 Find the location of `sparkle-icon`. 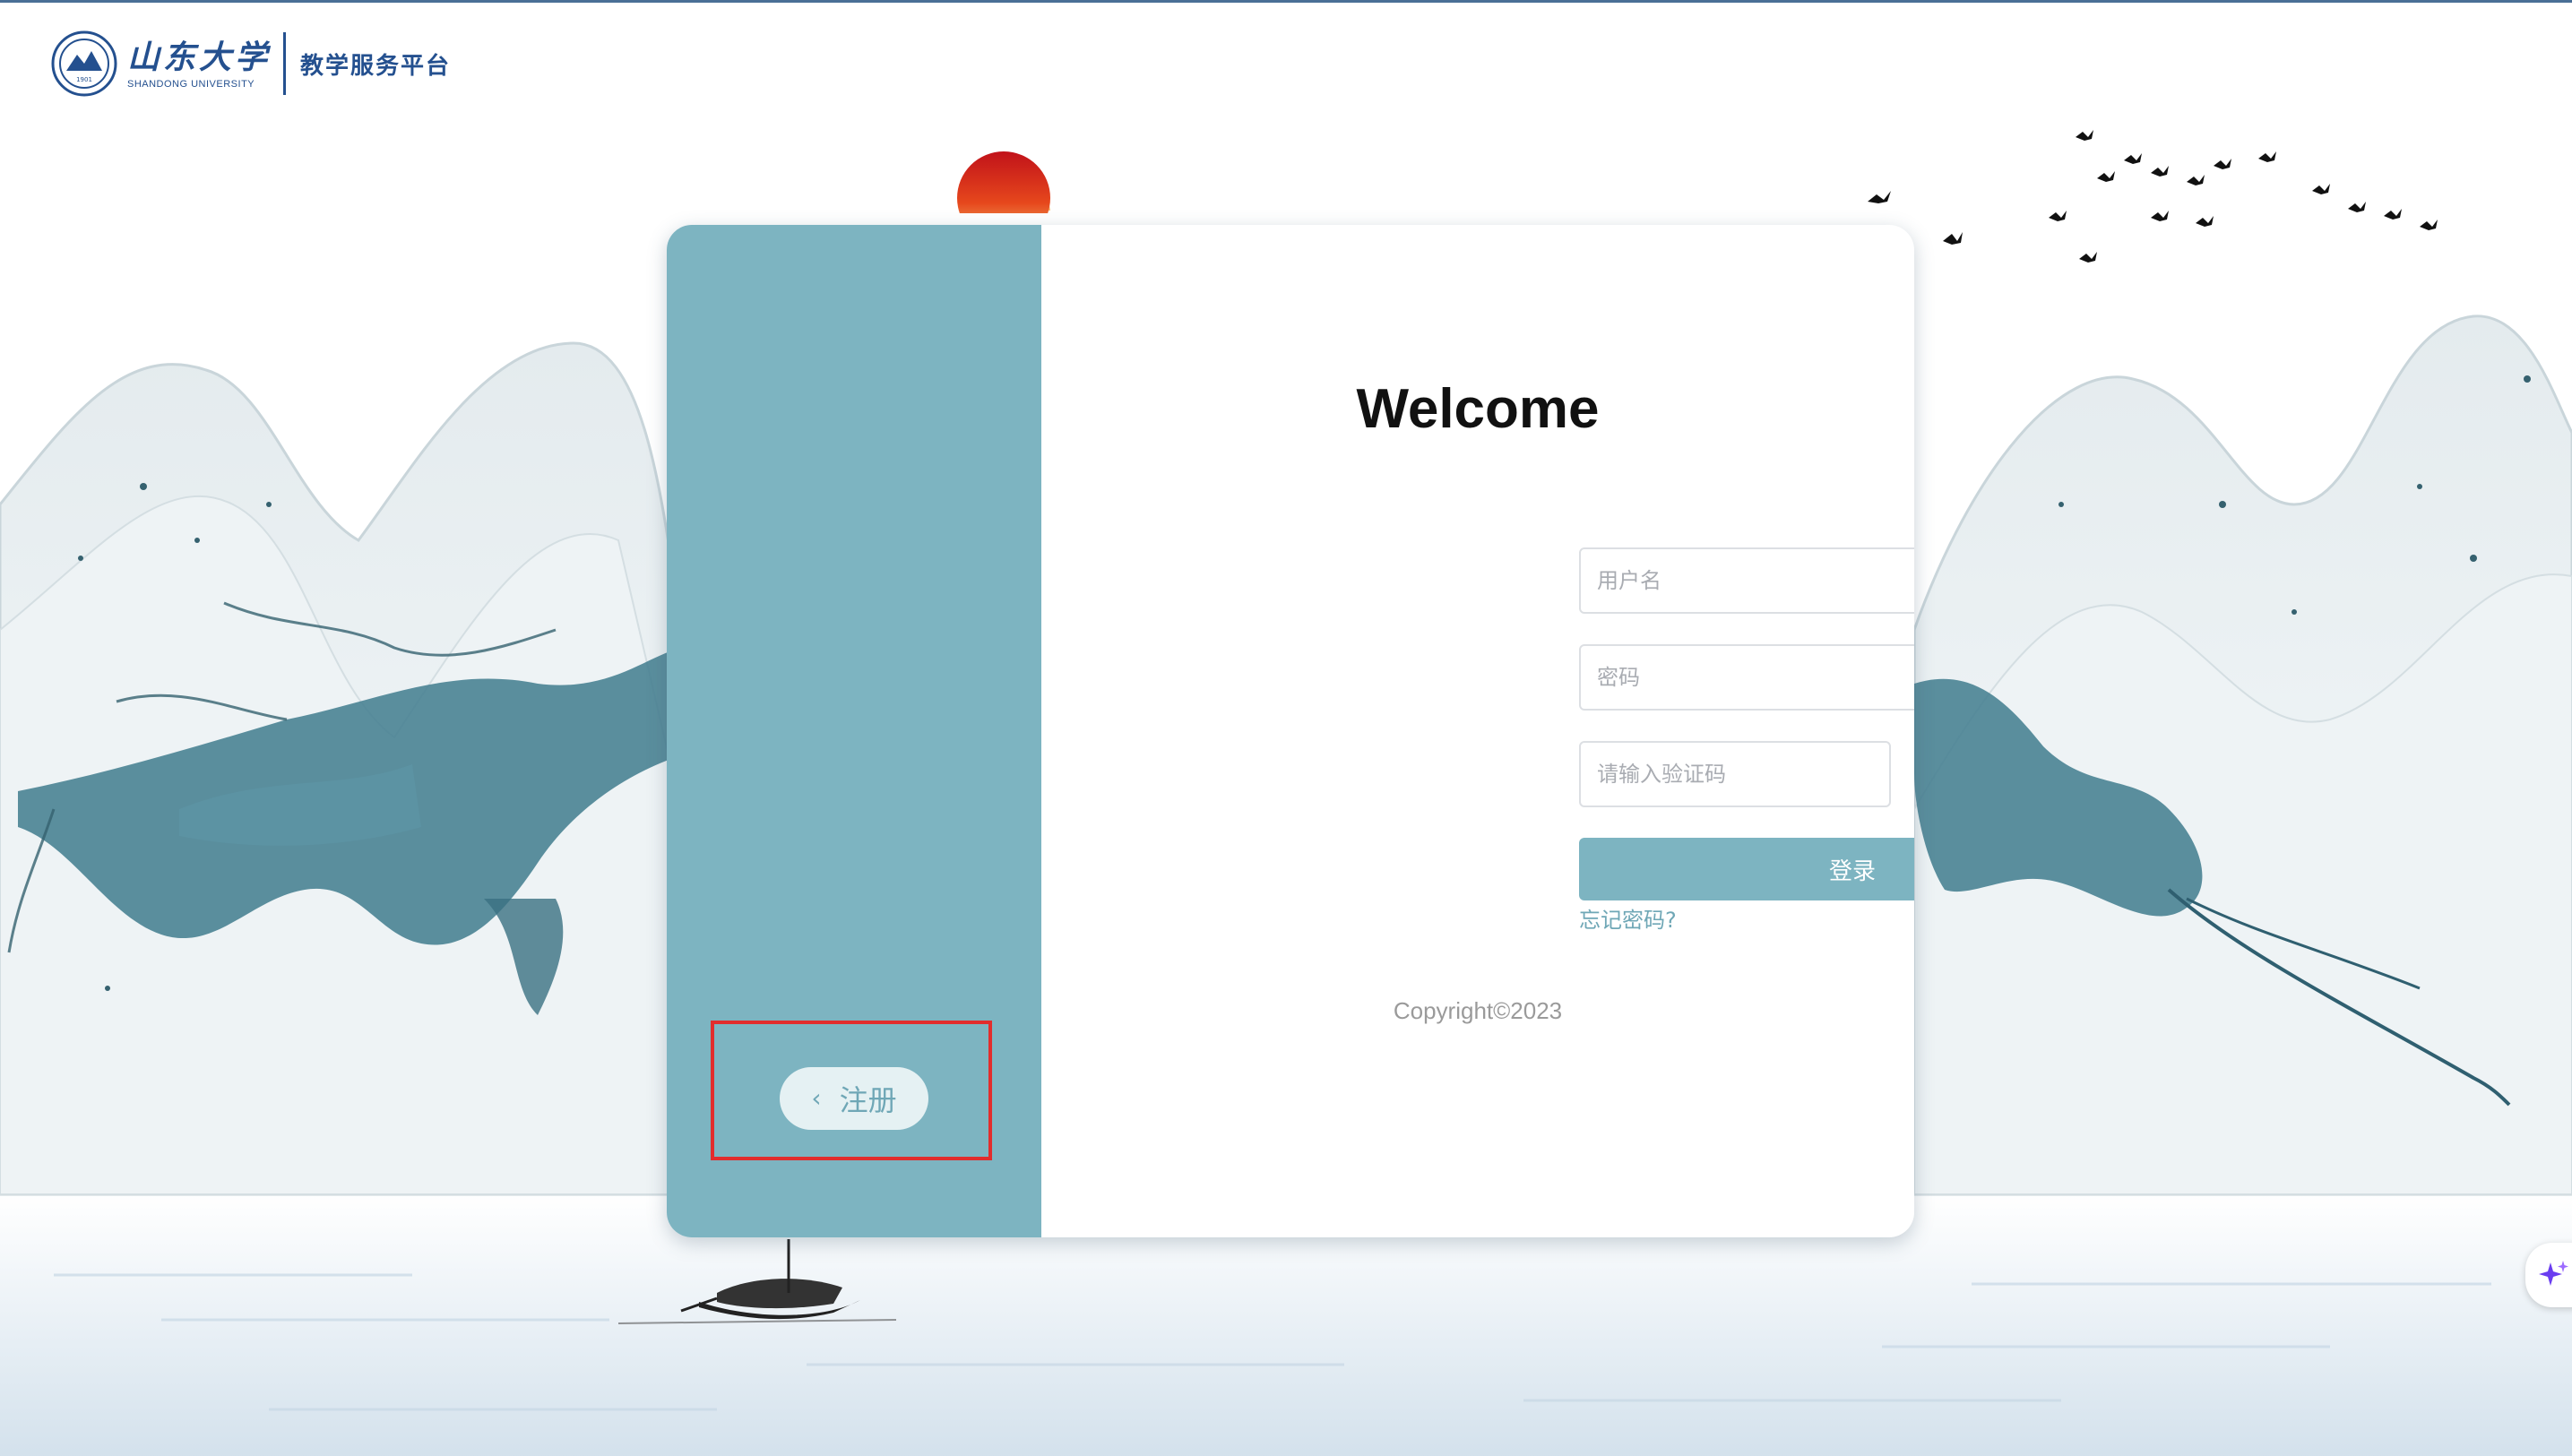

sparkle-icon is located at coordinates (2553, 1273).